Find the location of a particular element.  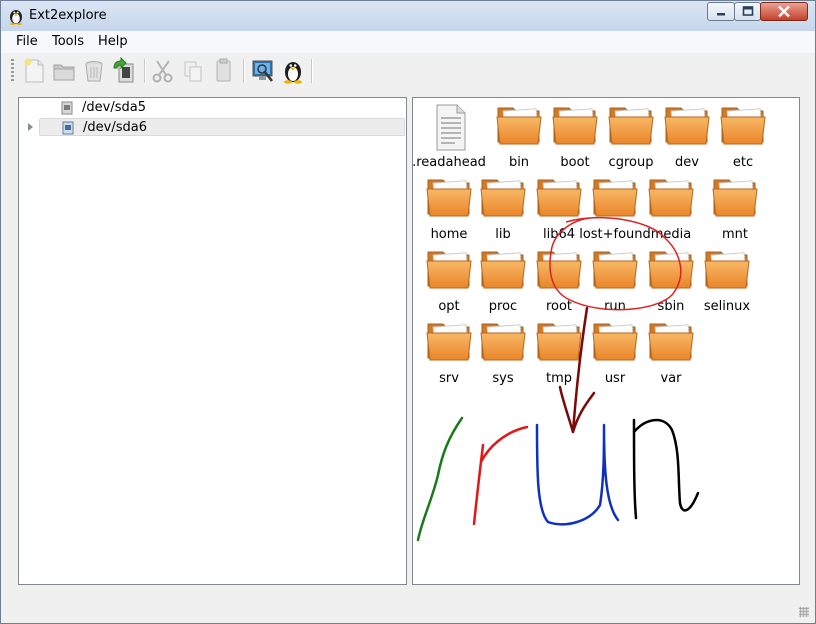

maximize-icon is located at coordinates (747, 11).